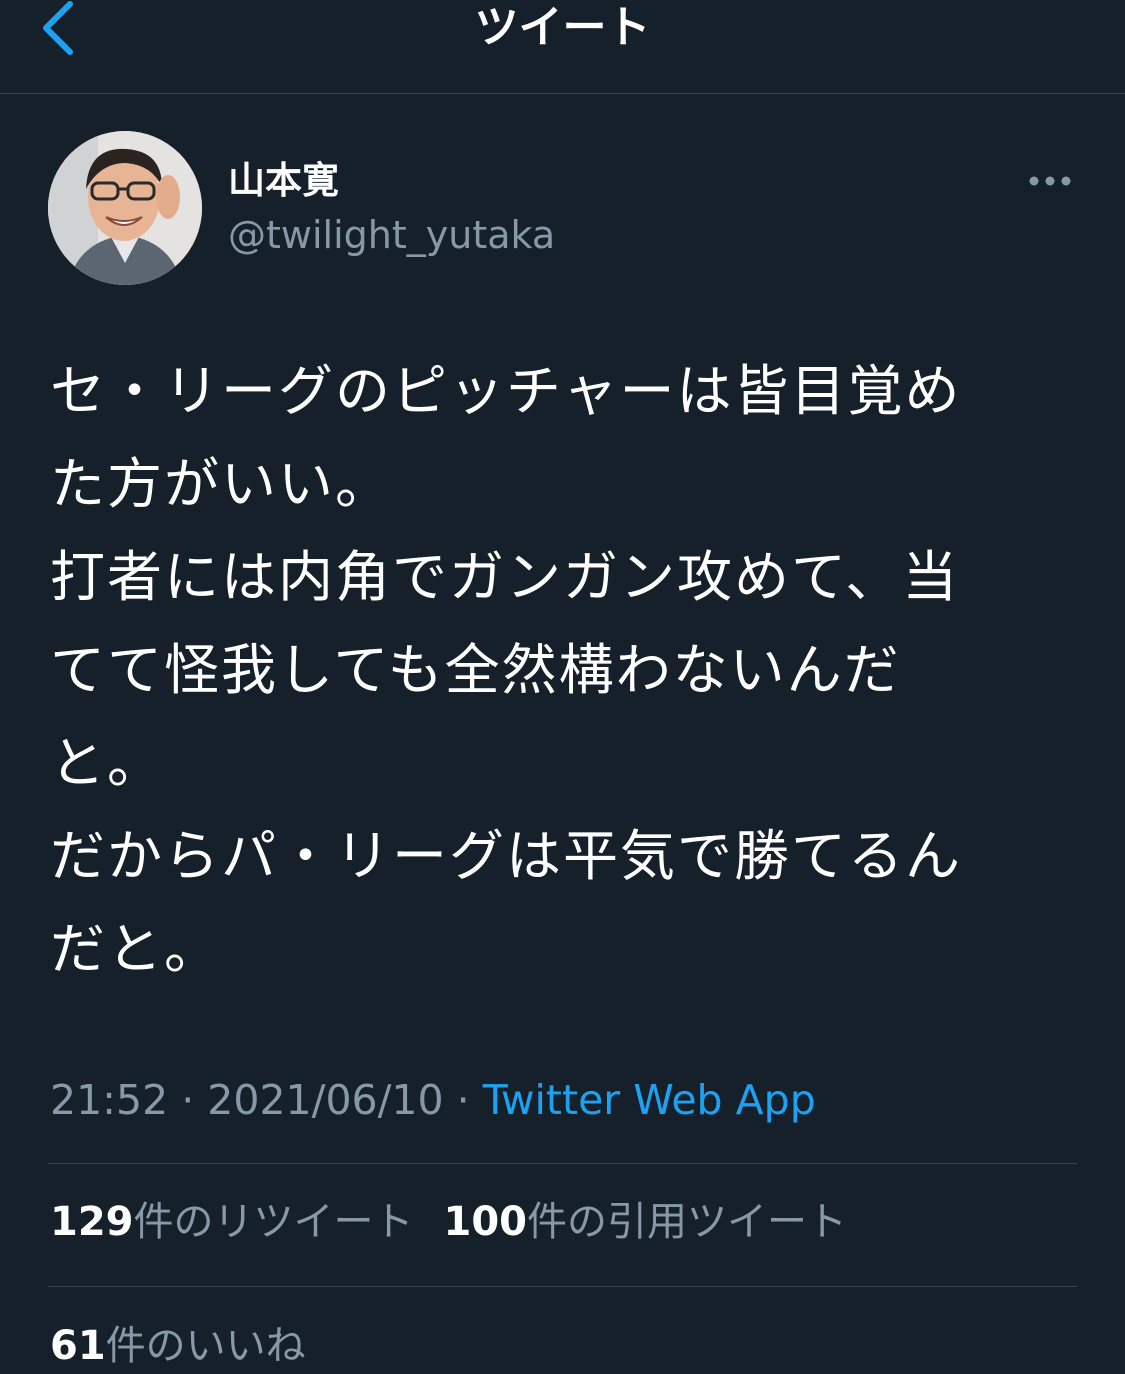 The width and height of the screenshot is (1125, 1374). Describe the element at coordinates (273, 1222) in the screenshot. I see `retweet-label: 件のリツイート` at that location.